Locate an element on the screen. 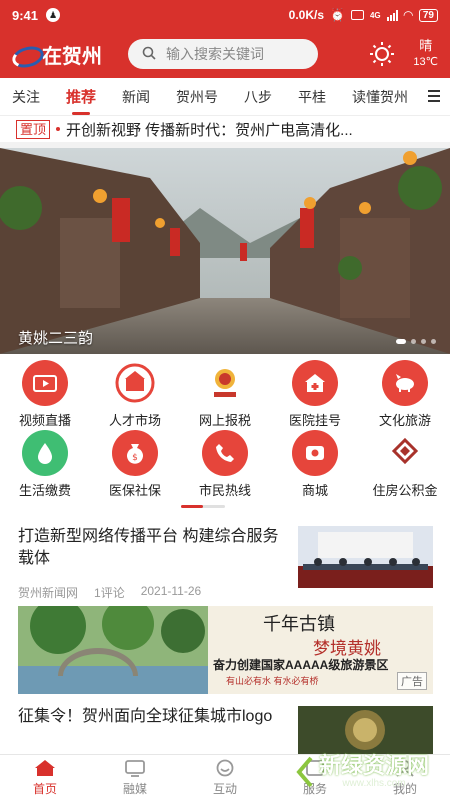 The image size is (450, 800). service-hospital-registration: 医院挂号 is located at coordinates (315, 395).